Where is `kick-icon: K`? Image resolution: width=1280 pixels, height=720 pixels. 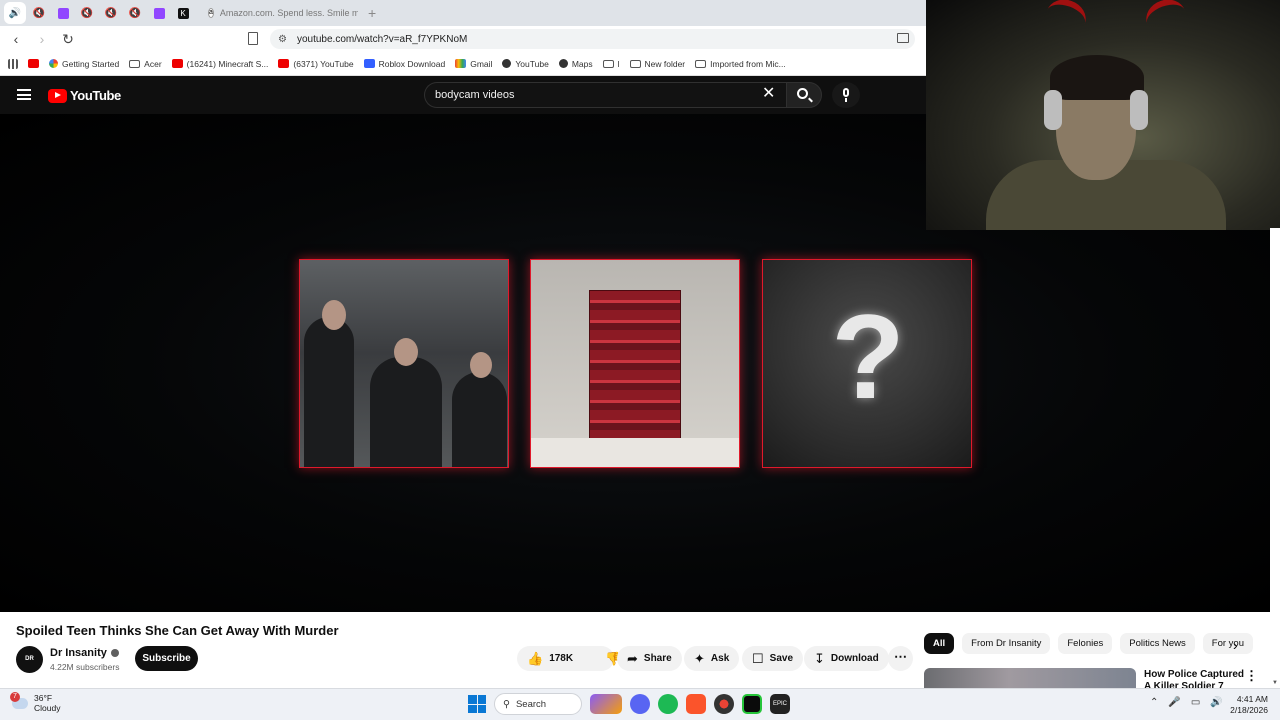
kick-icon: K is located at coordinates (183, 13).